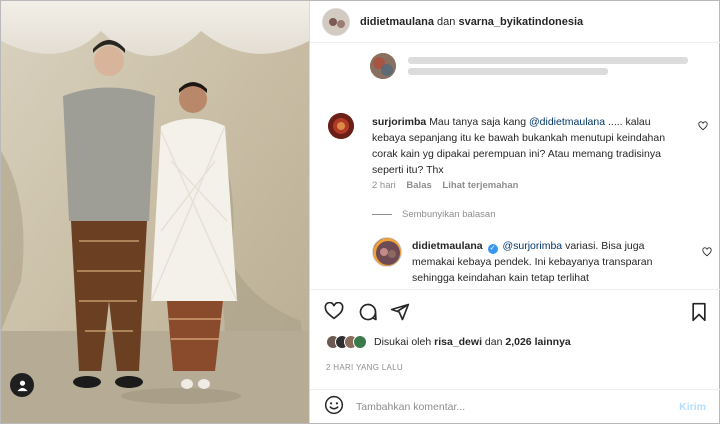 Image resolution: width=720 pixels, height=424 pixels. What do you see at coordinates (336, 21) in the screenshot?
I see `author-avatar` at bounding box center [336, 21].